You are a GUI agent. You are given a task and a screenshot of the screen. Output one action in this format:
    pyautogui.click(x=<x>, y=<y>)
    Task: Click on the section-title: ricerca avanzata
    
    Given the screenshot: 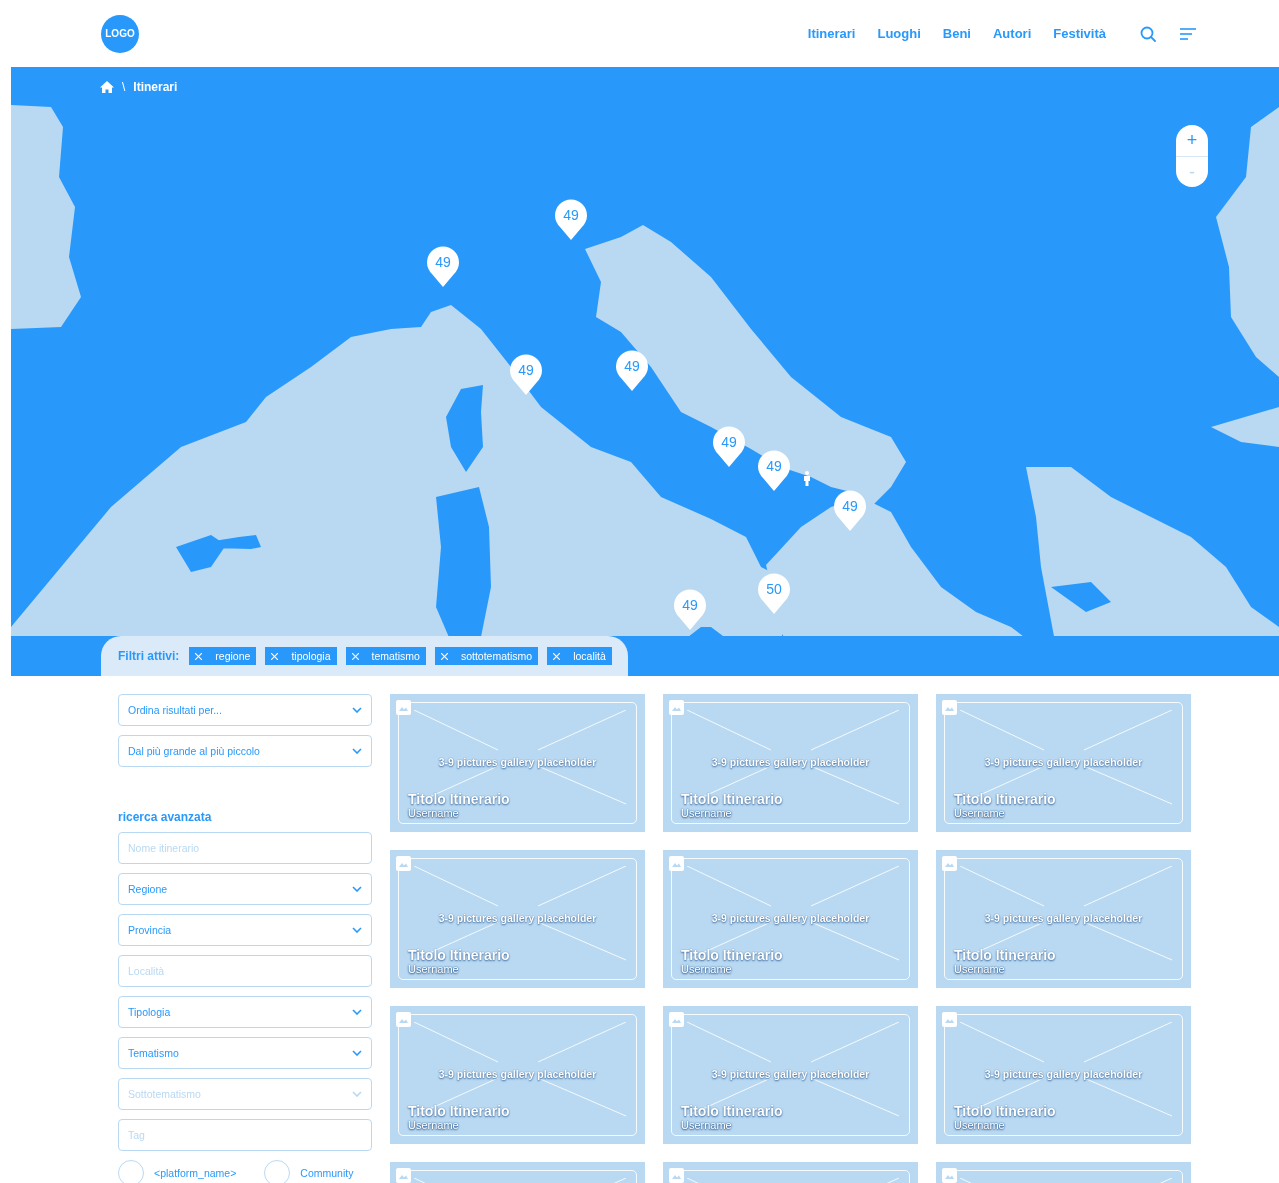 What is the action you would take?
    pyautogui.click(x=165, y=817)
    